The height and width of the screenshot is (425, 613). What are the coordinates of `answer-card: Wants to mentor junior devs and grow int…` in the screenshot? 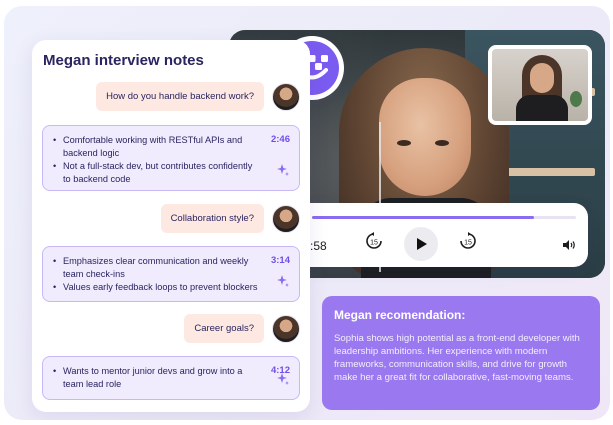 It's located at (171, 378).